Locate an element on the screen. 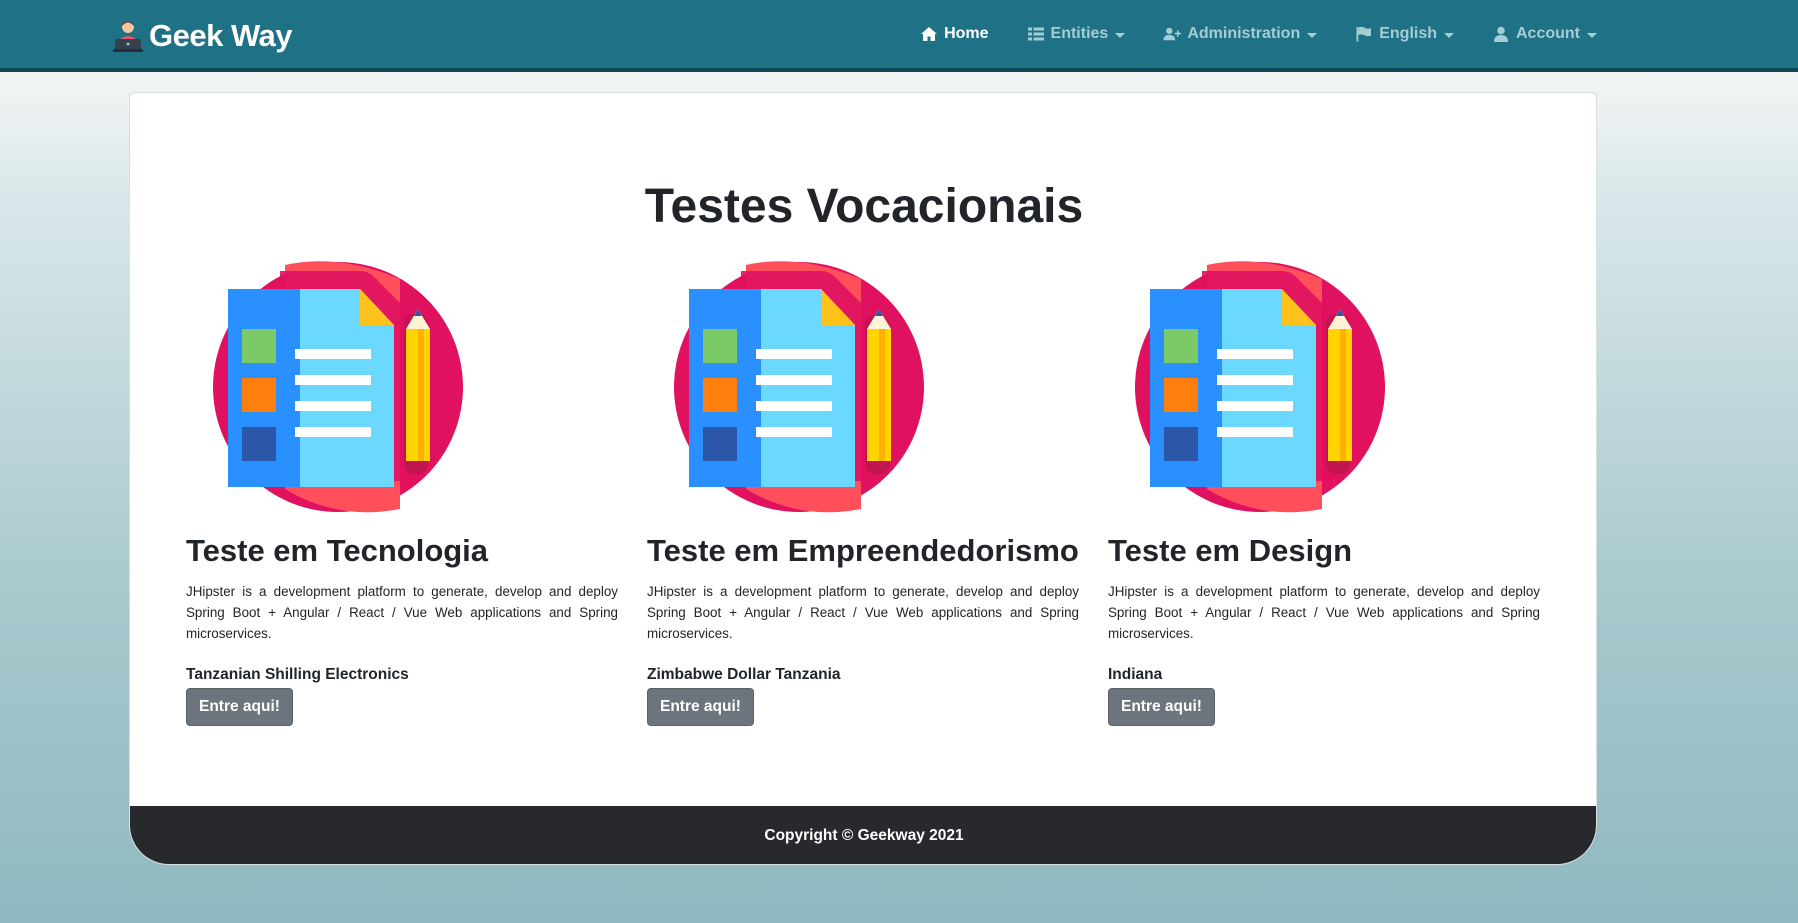  brand-name: Geek Way is located at coordinates (221, 35).